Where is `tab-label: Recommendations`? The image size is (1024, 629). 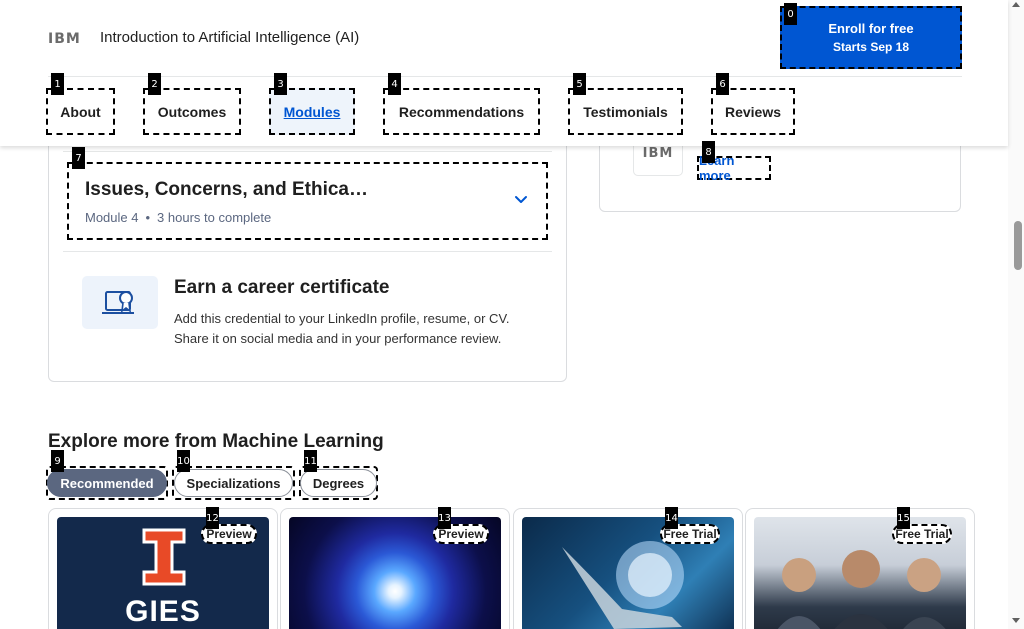
tab-label: Recommendations is located at coordinates (461, 111).